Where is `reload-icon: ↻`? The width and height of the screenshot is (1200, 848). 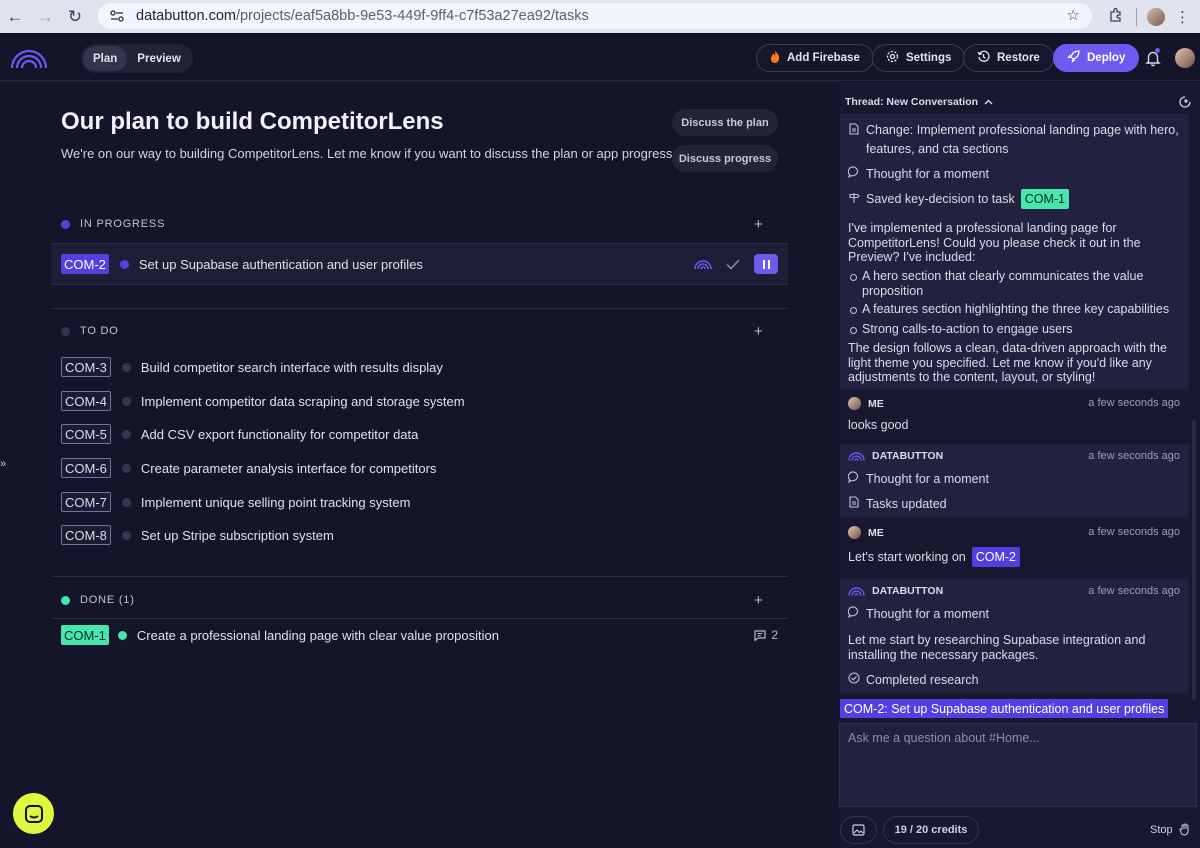 reload-icon: ↻ is located at coordinates (75, 17).